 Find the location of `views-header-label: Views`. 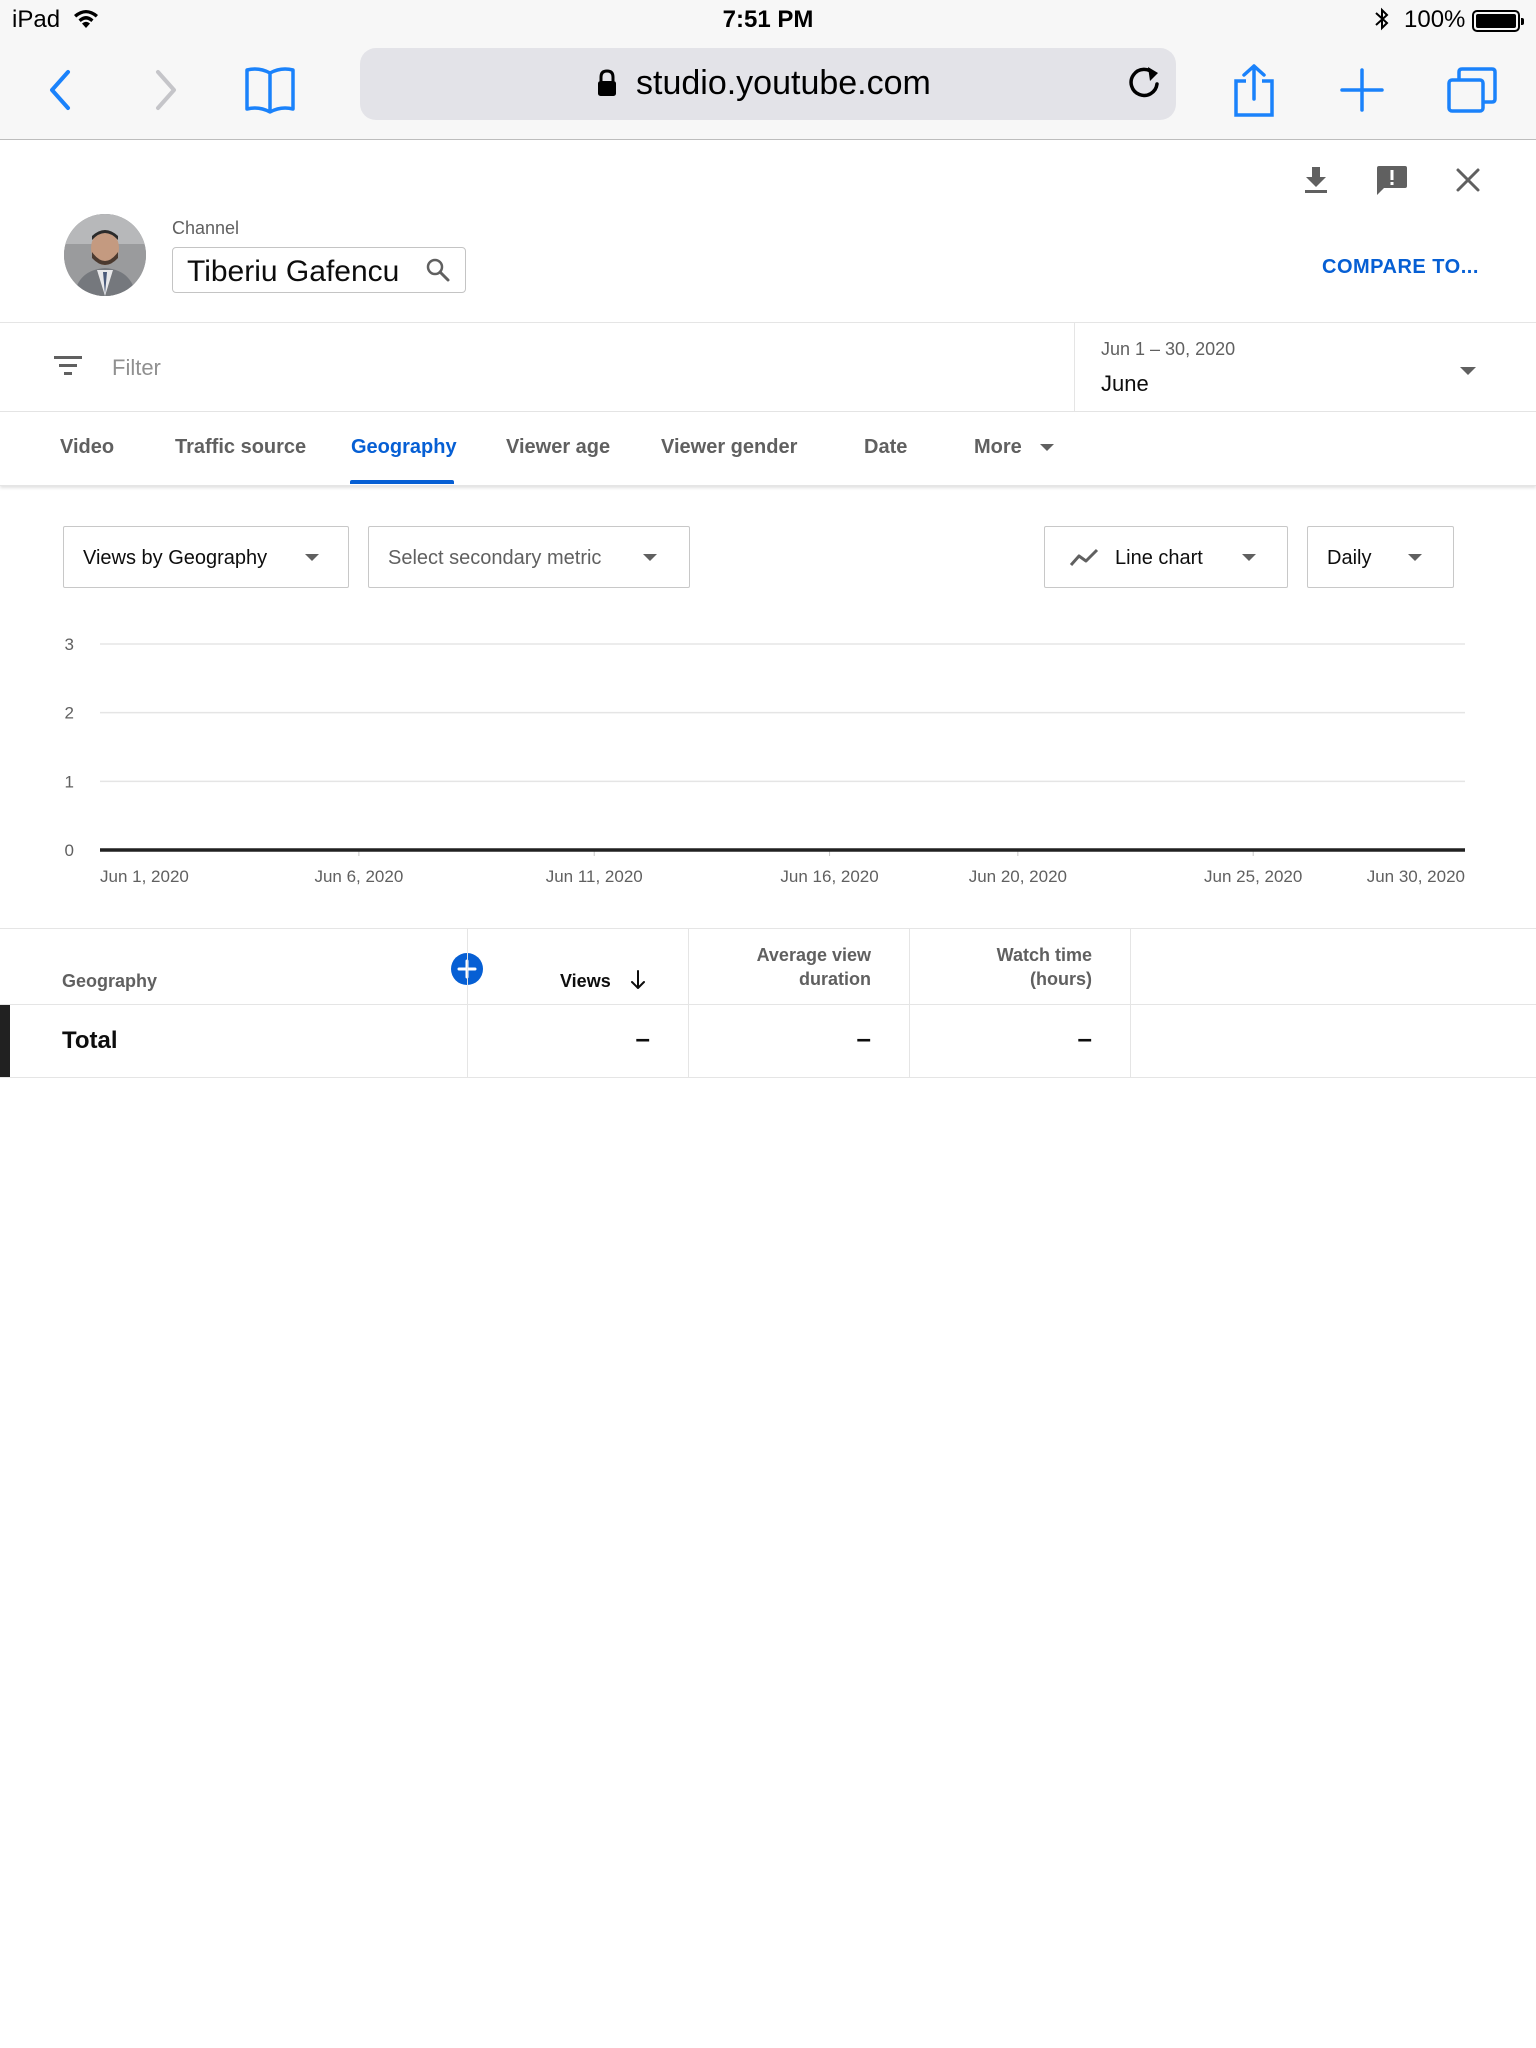

views-header-label: Views is located at coordinates (585, 981).